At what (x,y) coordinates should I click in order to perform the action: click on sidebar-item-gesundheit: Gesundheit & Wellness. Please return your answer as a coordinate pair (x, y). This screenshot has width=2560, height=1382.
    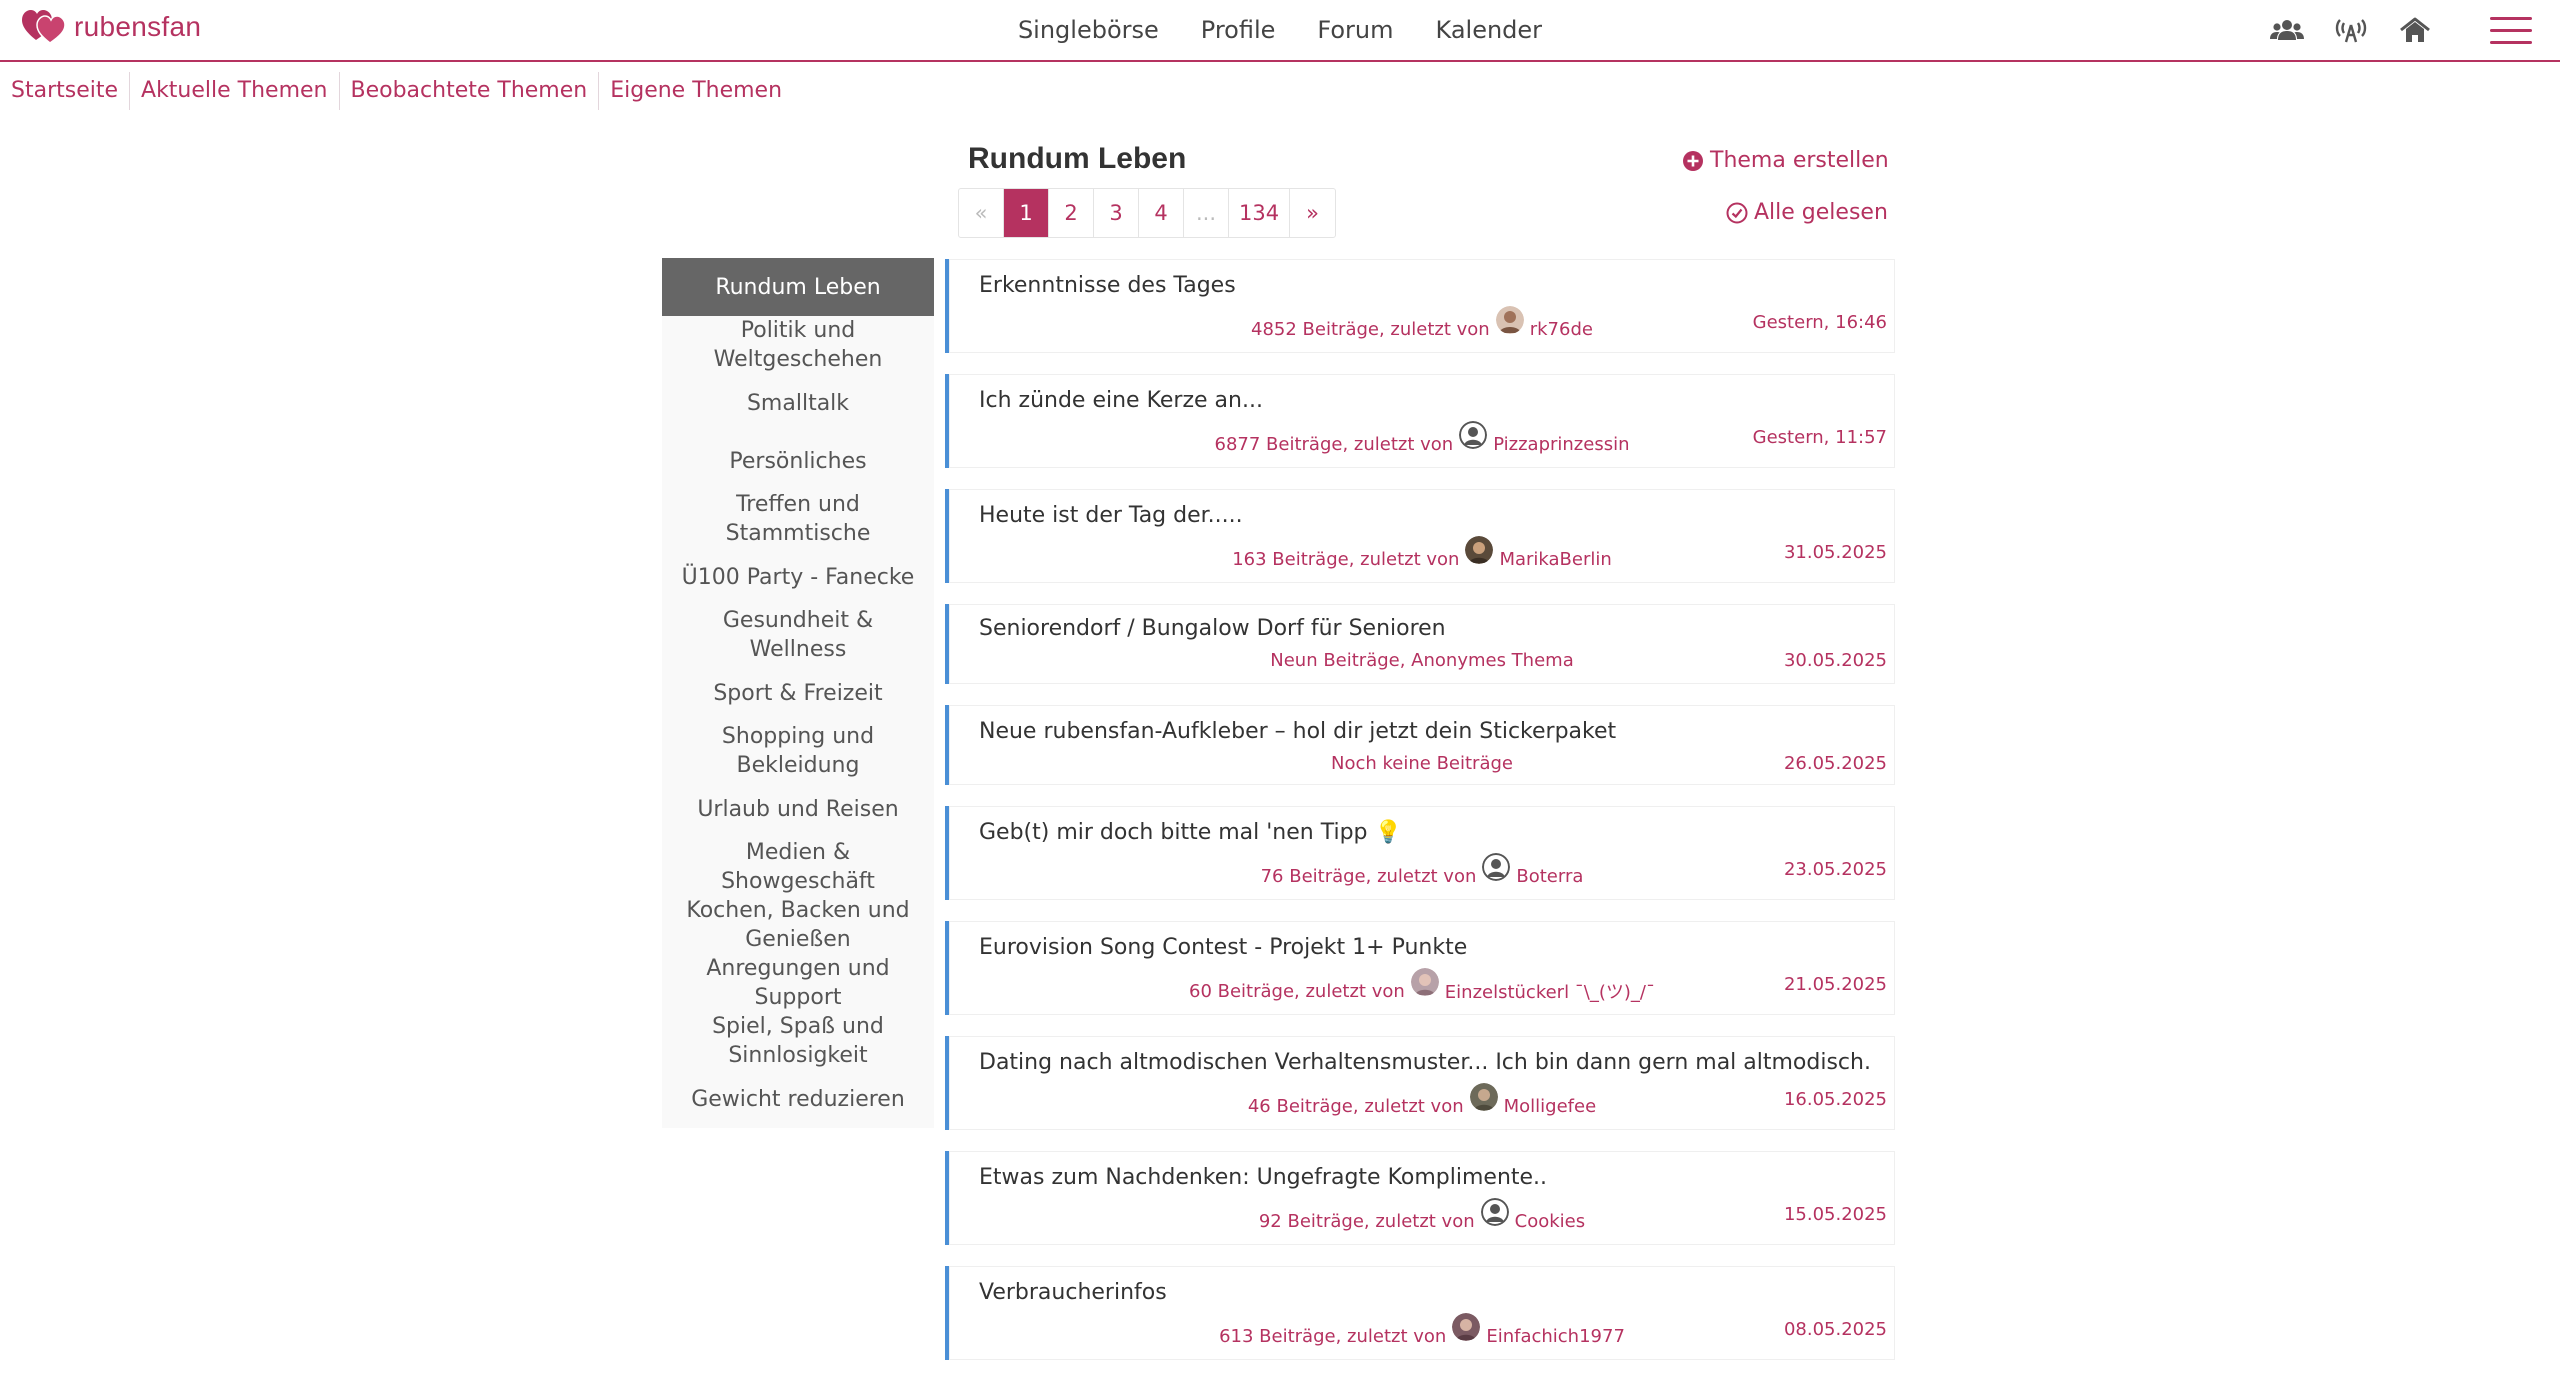
    Looking at the image, I should click on (798, 635).